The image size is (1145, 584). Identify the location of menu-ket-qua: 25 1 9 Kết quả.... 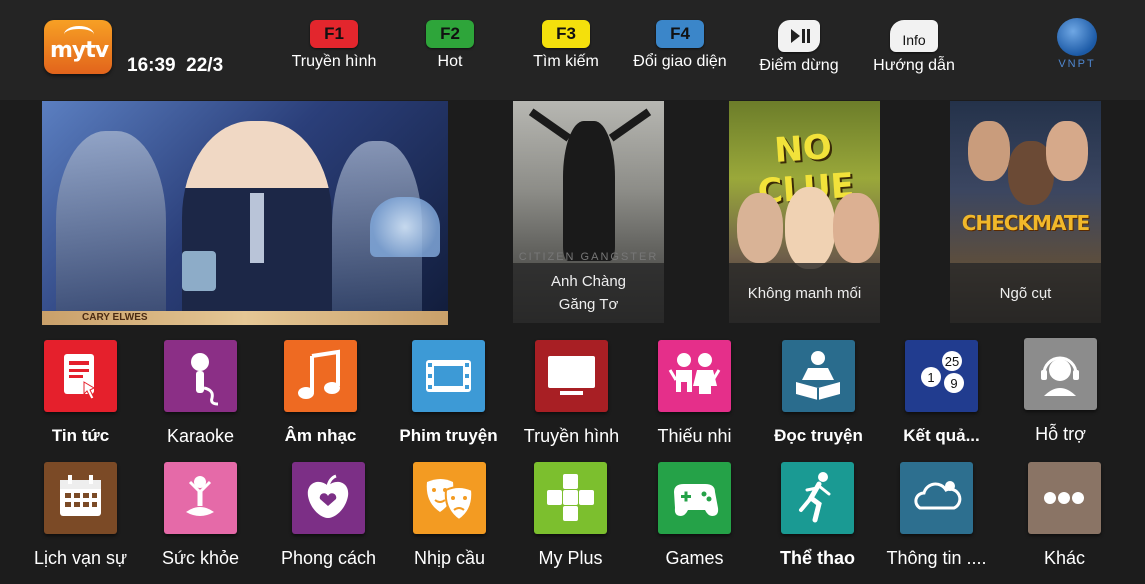
(941, 393).